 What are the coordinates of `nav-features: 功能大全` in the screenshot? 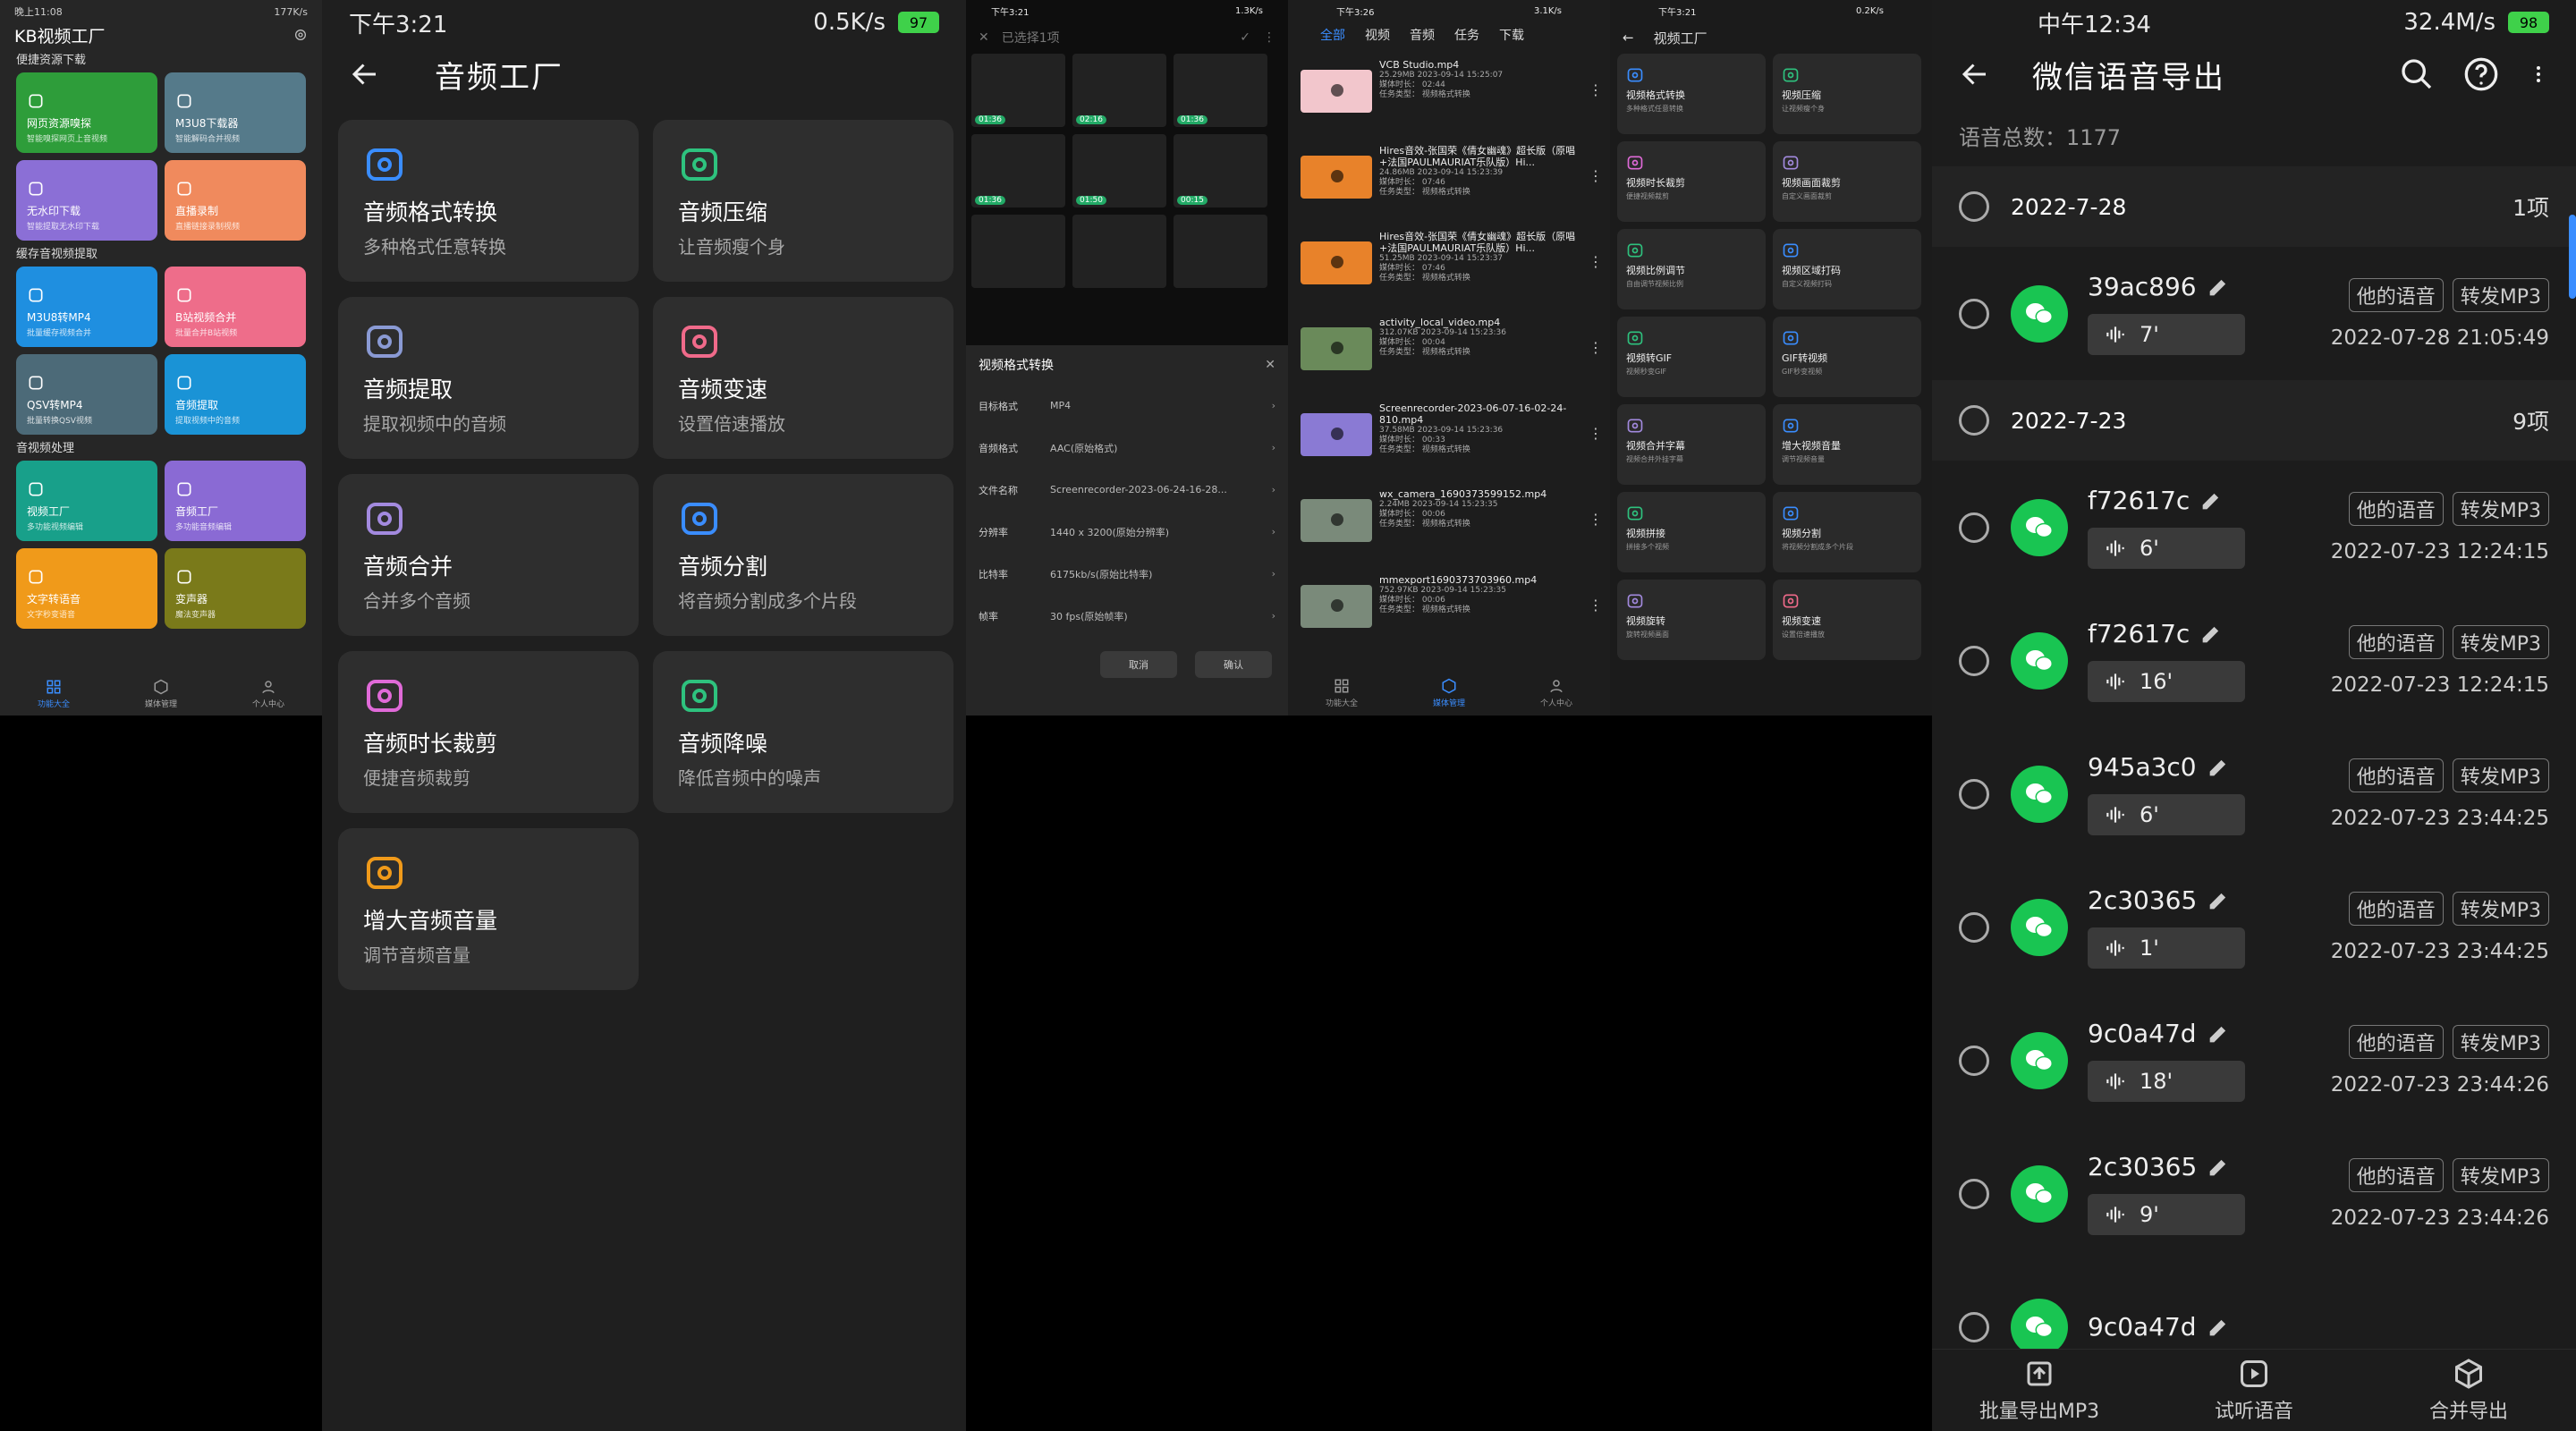 It's located at (53, 695).